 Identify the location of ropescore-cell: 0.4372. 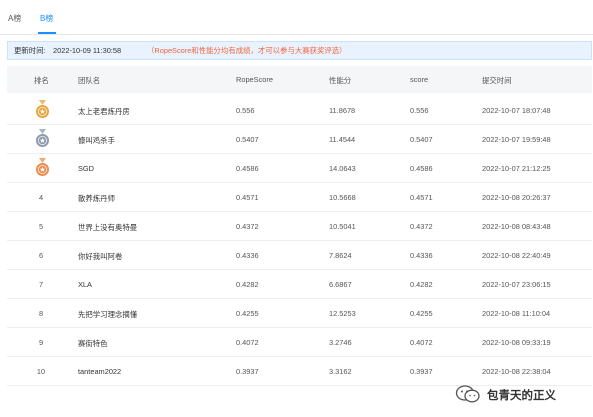
(247, 226).